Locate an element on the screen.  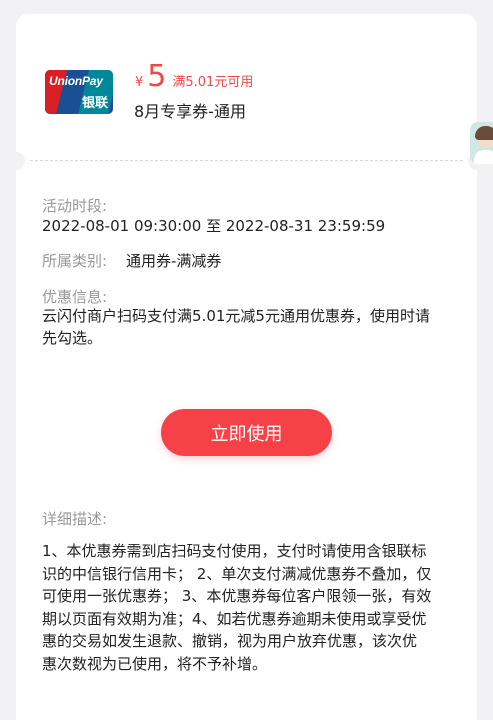
description-line: 期以页面有效期为准；4、如若优惠券逾期未使用或享受优 is located at coordinates (234, 618).